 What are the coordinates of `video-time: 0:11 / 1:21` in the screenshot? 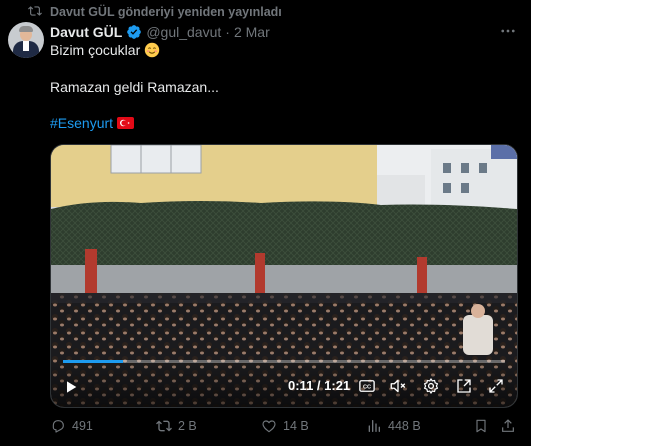 It's located at (319, 385).